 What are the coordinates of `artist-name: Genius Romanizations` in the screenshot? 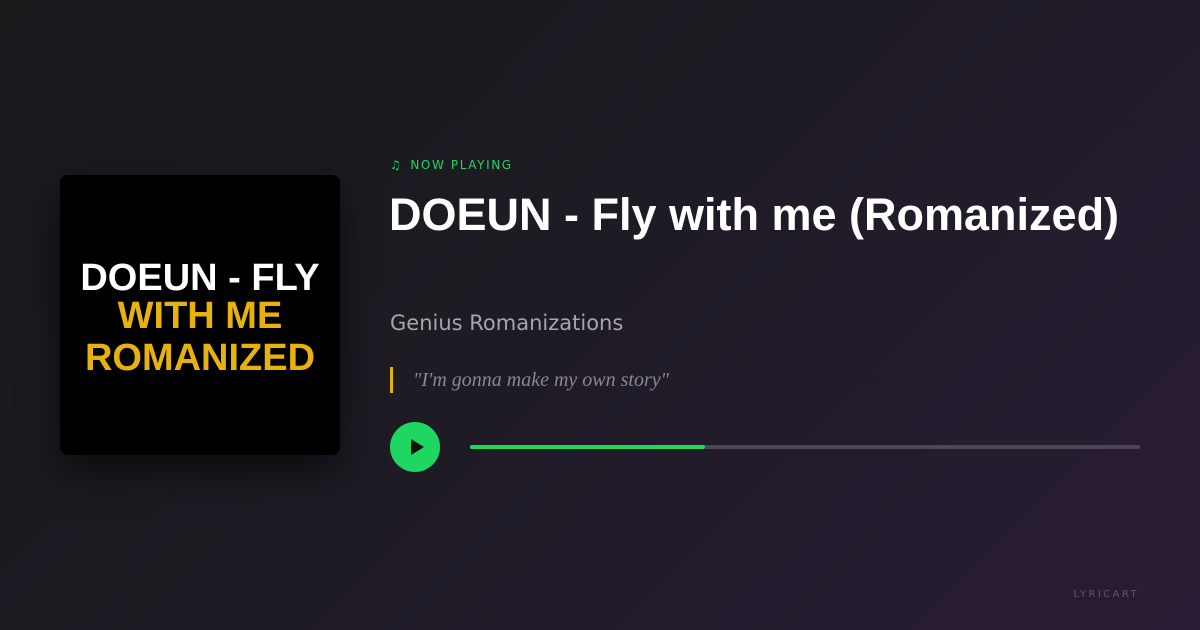 It's located at (507, 323).